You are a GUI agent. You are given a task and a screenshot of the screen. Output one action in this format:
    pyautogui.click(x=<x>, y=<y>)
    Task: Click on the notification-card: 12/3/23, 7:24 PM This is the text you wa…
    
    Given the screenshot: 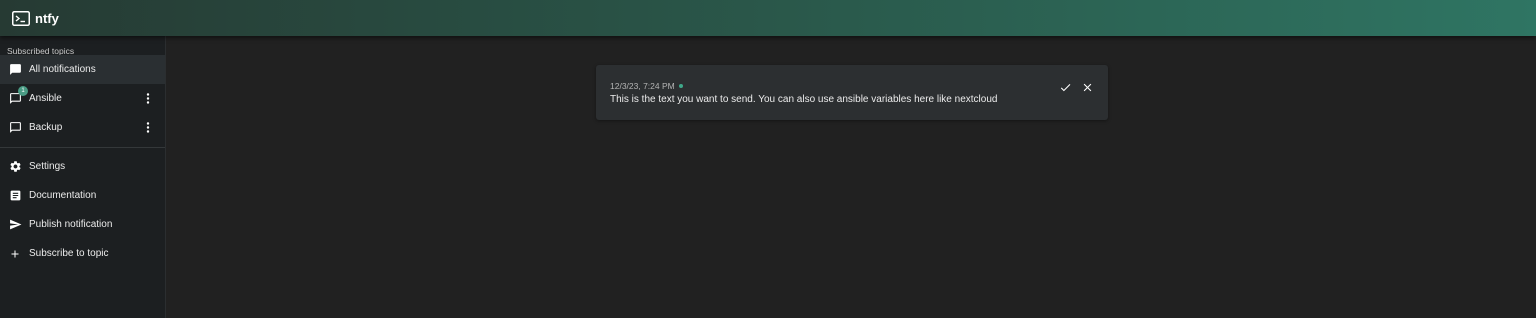 What is the action you would take?
    pyautogui.click(x=852, y=92)
    